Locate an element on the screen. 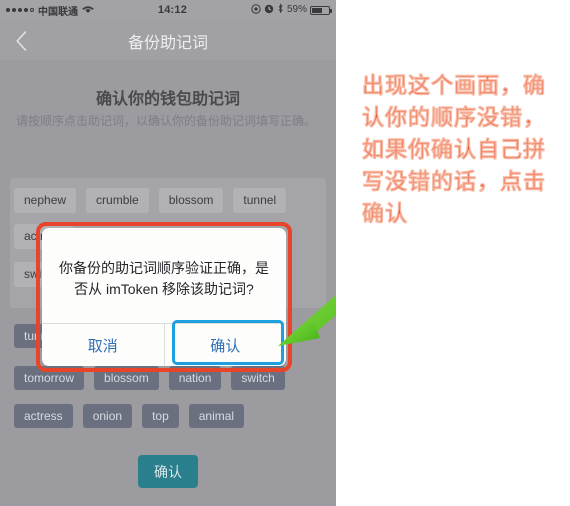 Image resolution: width=570 pixels, height=506 pixels. nav-bar: 备份助记词 is located at coordinates (168, 40).